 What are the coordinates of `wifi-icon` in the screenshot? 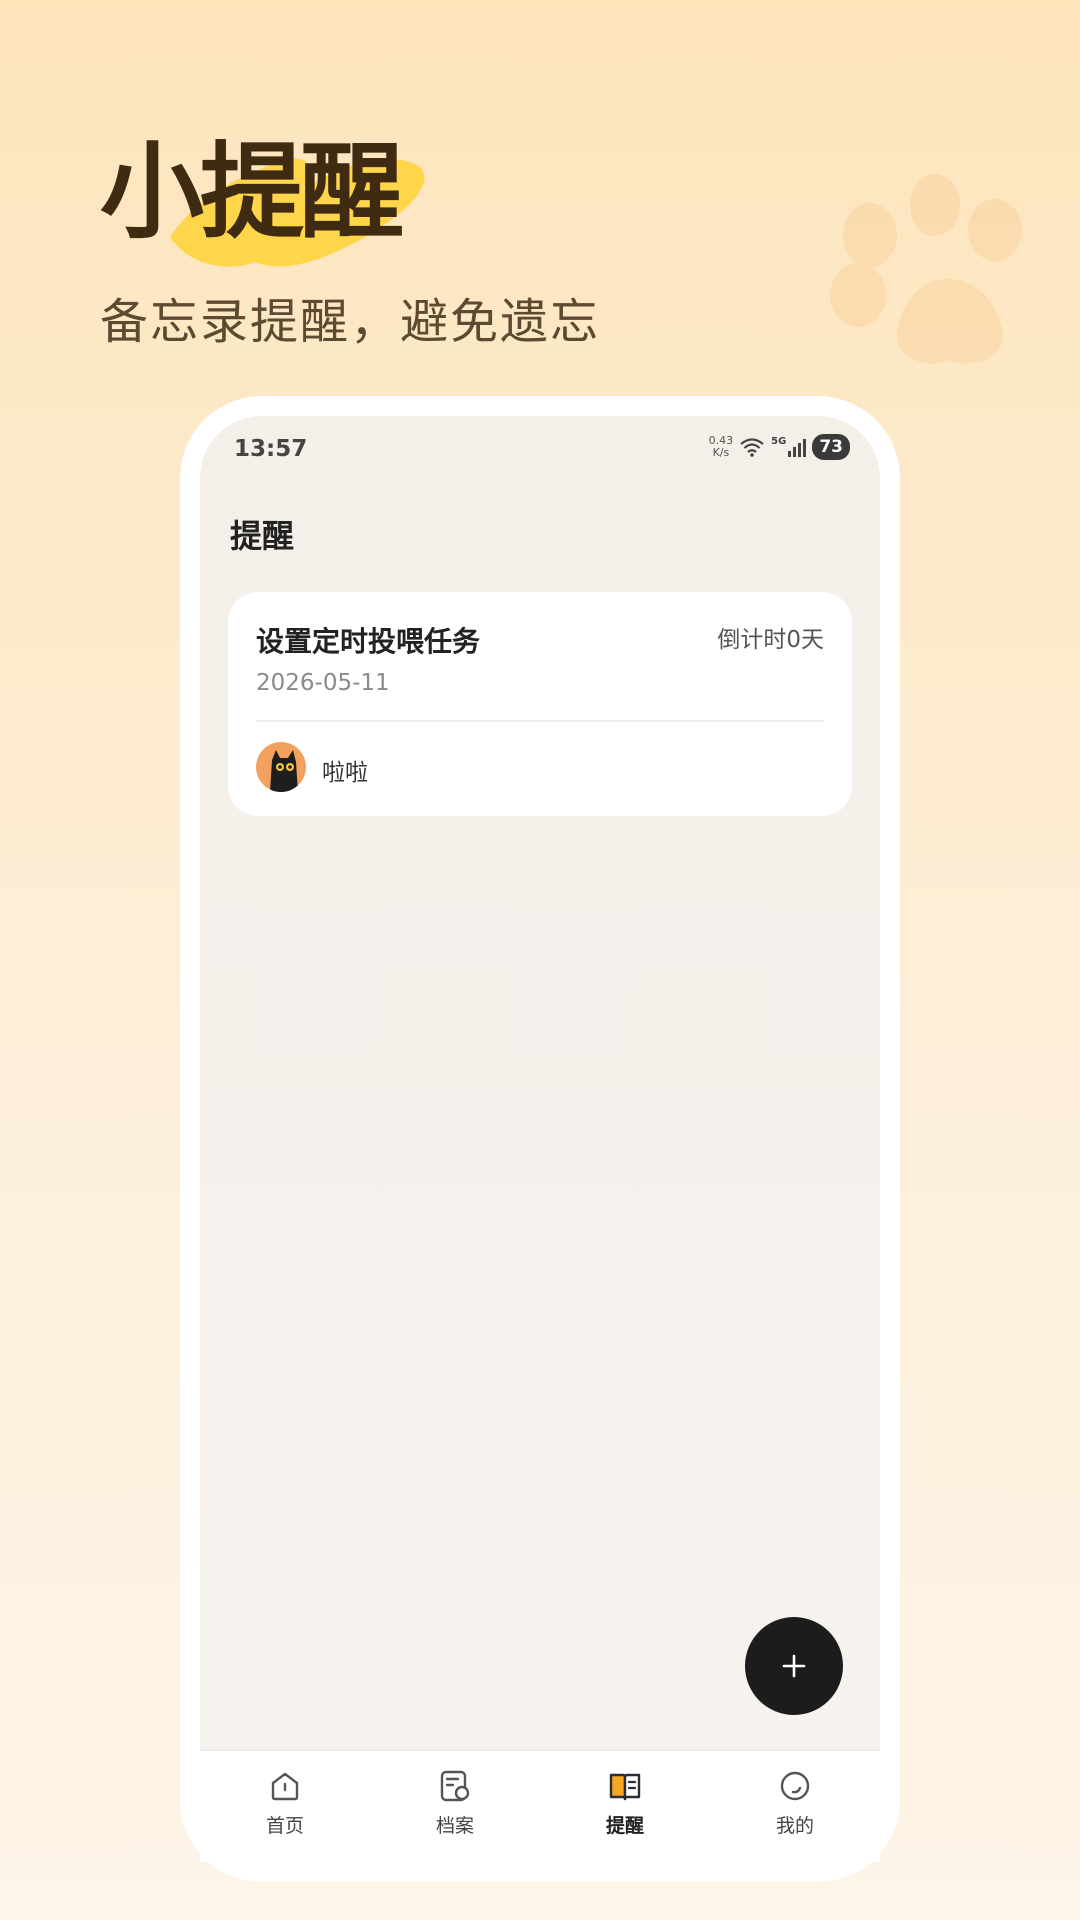 It's located at (752, 447).